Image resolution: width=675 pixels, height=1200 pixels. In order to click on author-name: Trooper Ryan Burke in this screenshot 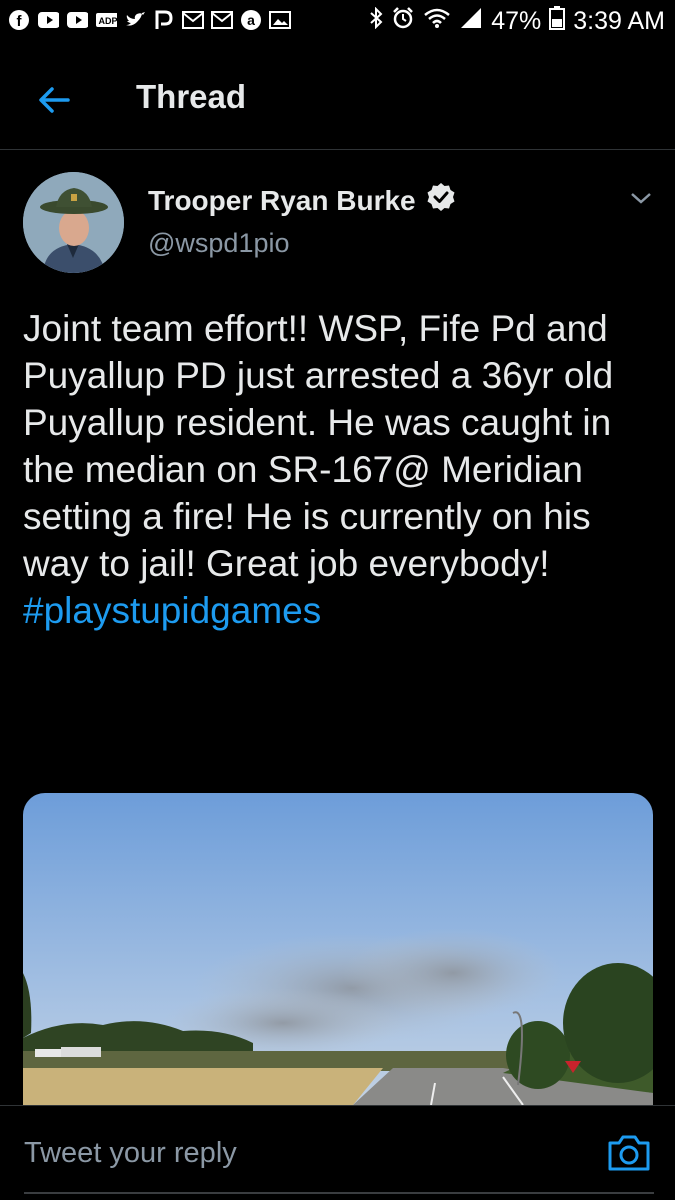, I will do `click(302, 200)`.